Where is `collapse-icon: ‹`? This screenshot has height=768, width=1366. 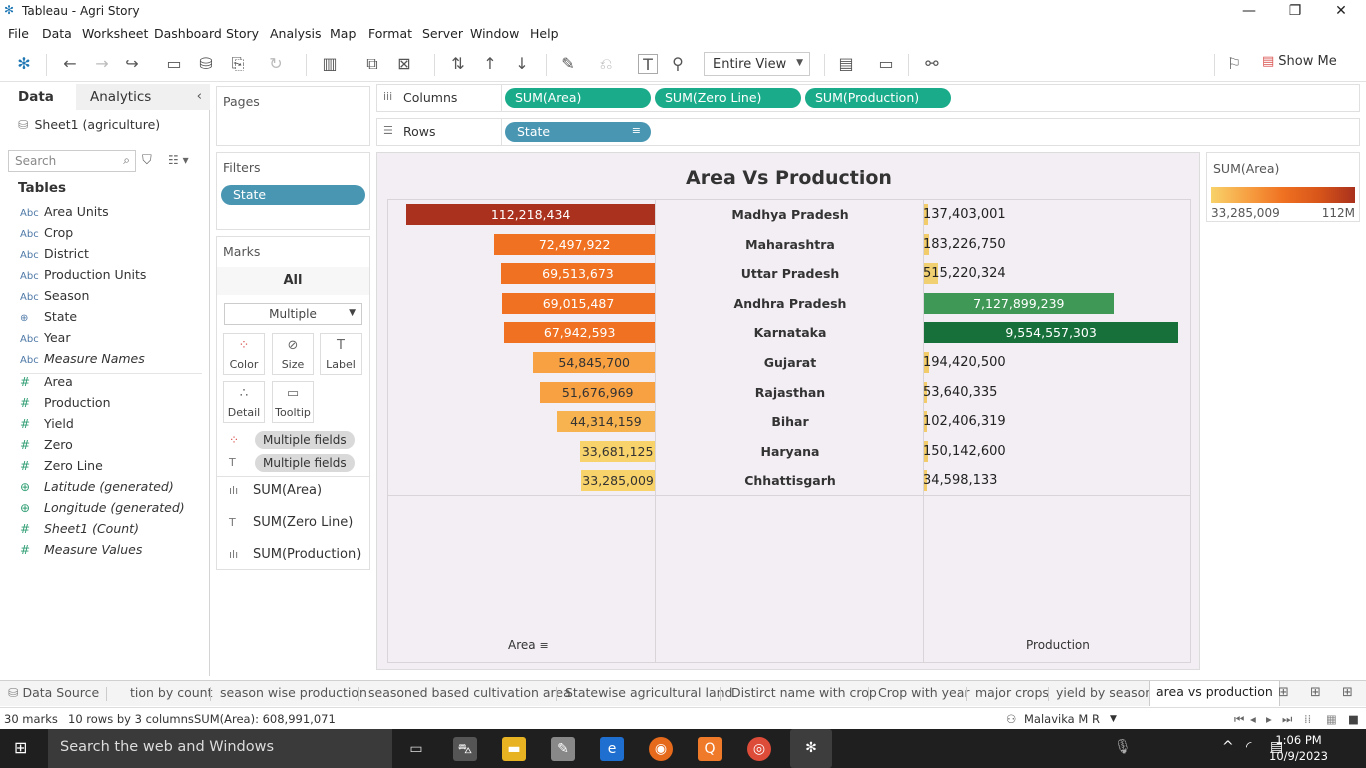 collapse-icon: ‹ is located at coordinates (199, 96).